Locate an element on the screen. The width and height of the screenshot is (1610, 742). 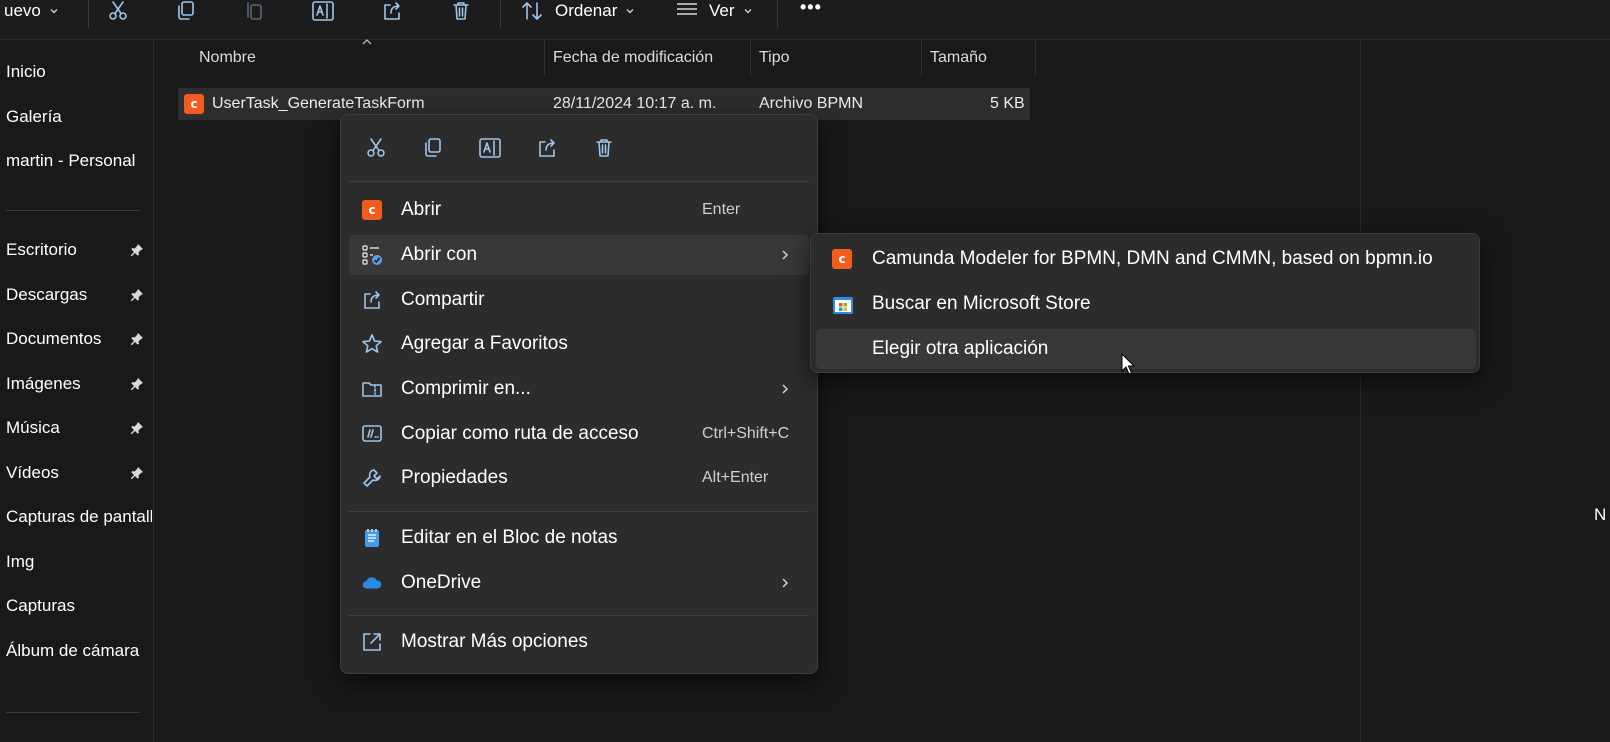
sidebar-item-onedrive-personal: martin - Personal is located at coordinates (79, 161).